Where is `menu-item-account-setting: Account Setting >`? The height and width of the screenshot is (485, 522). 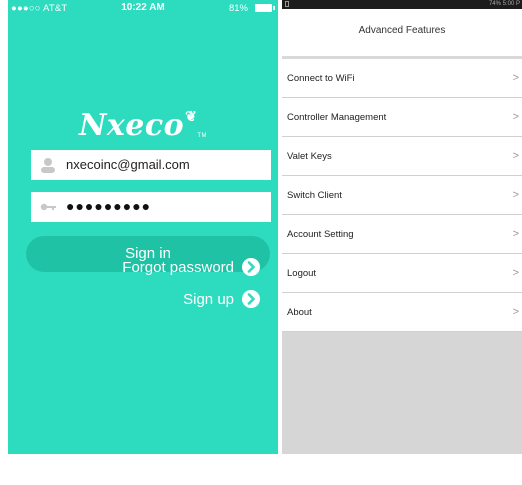
menu-item-account-setting: Account Setting > is located at coordinates (402, 234).